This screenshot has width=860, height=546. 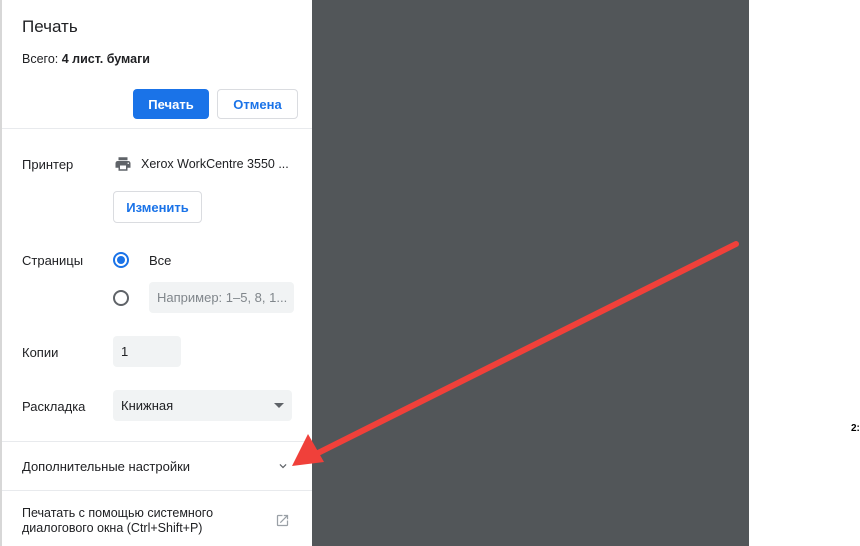 What do you see at coordinates (171, 104) in the screenshot?
I see `print-button: Печать` at bounding box center [171, 104].